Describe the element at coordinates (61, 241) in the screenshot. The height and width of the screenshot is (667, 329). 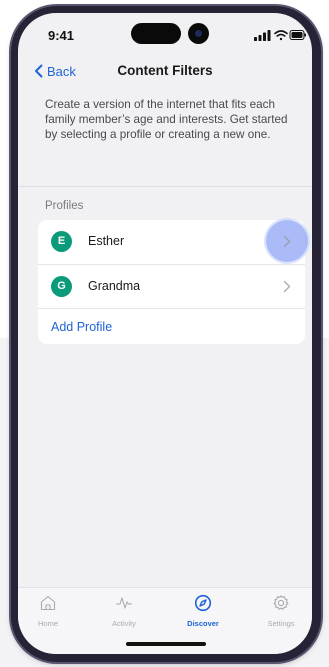
I see `avatar: E` at that location.